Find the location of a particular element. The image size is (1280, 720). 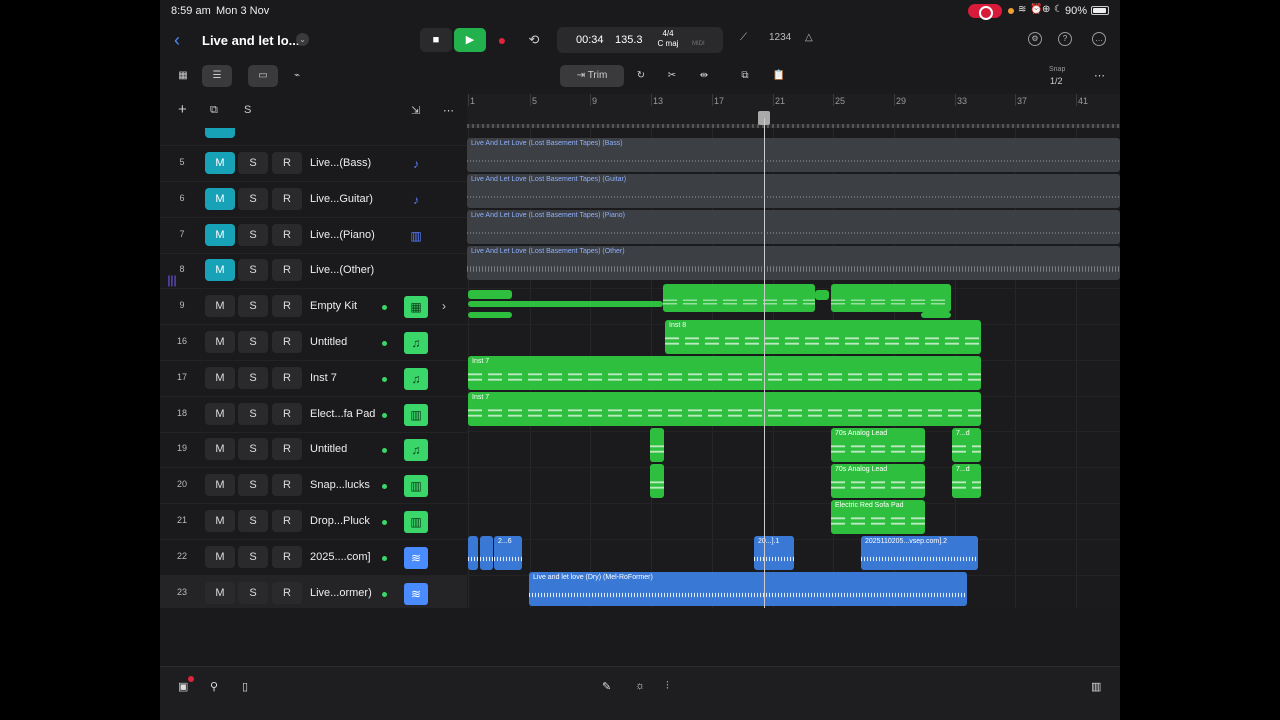

audio-region is located at coordinates (473, 553).